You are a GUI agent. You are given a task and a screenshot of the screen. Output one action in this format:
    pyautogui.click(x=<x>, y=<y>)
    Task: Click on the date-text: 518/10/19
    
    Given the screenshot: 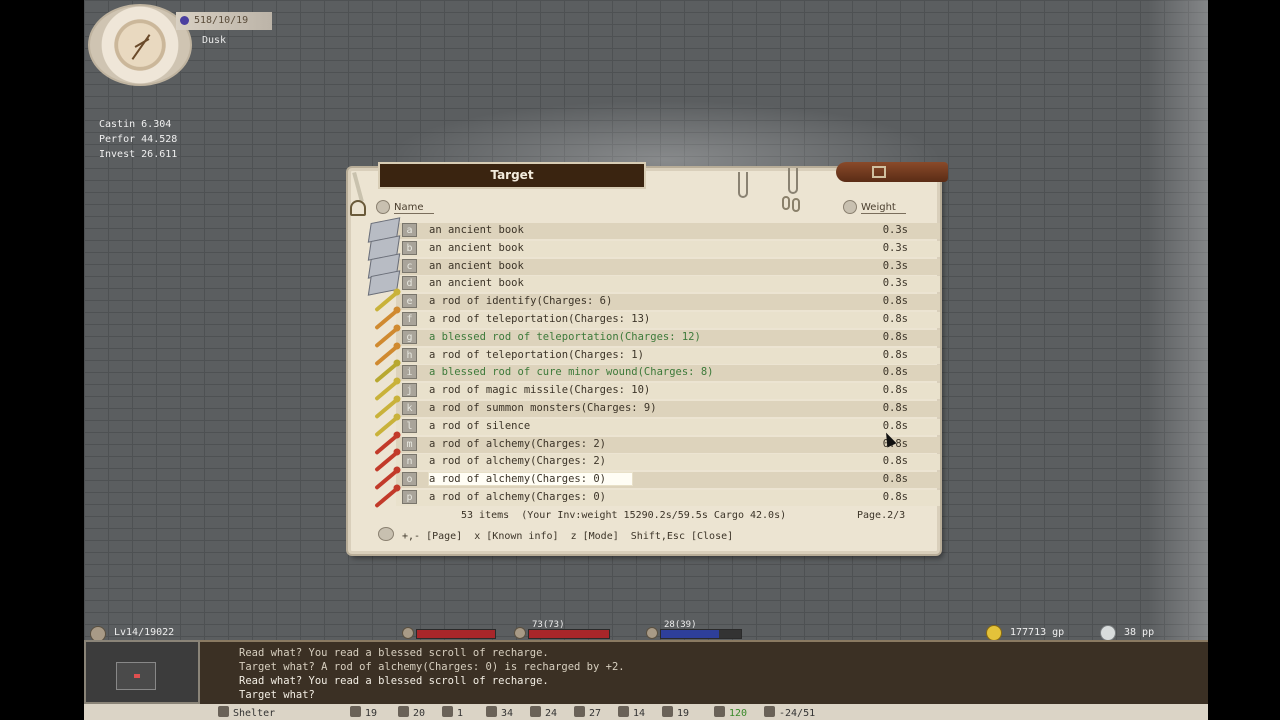 What is the action you would take?
    pyautogui.click(x=221, y=20)
    